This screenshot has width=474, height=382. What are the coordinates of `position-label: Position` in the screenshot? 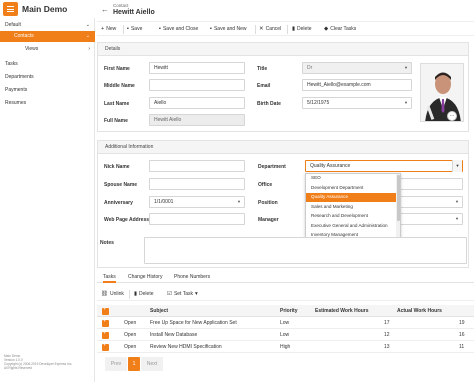 It's located at (268, 203).